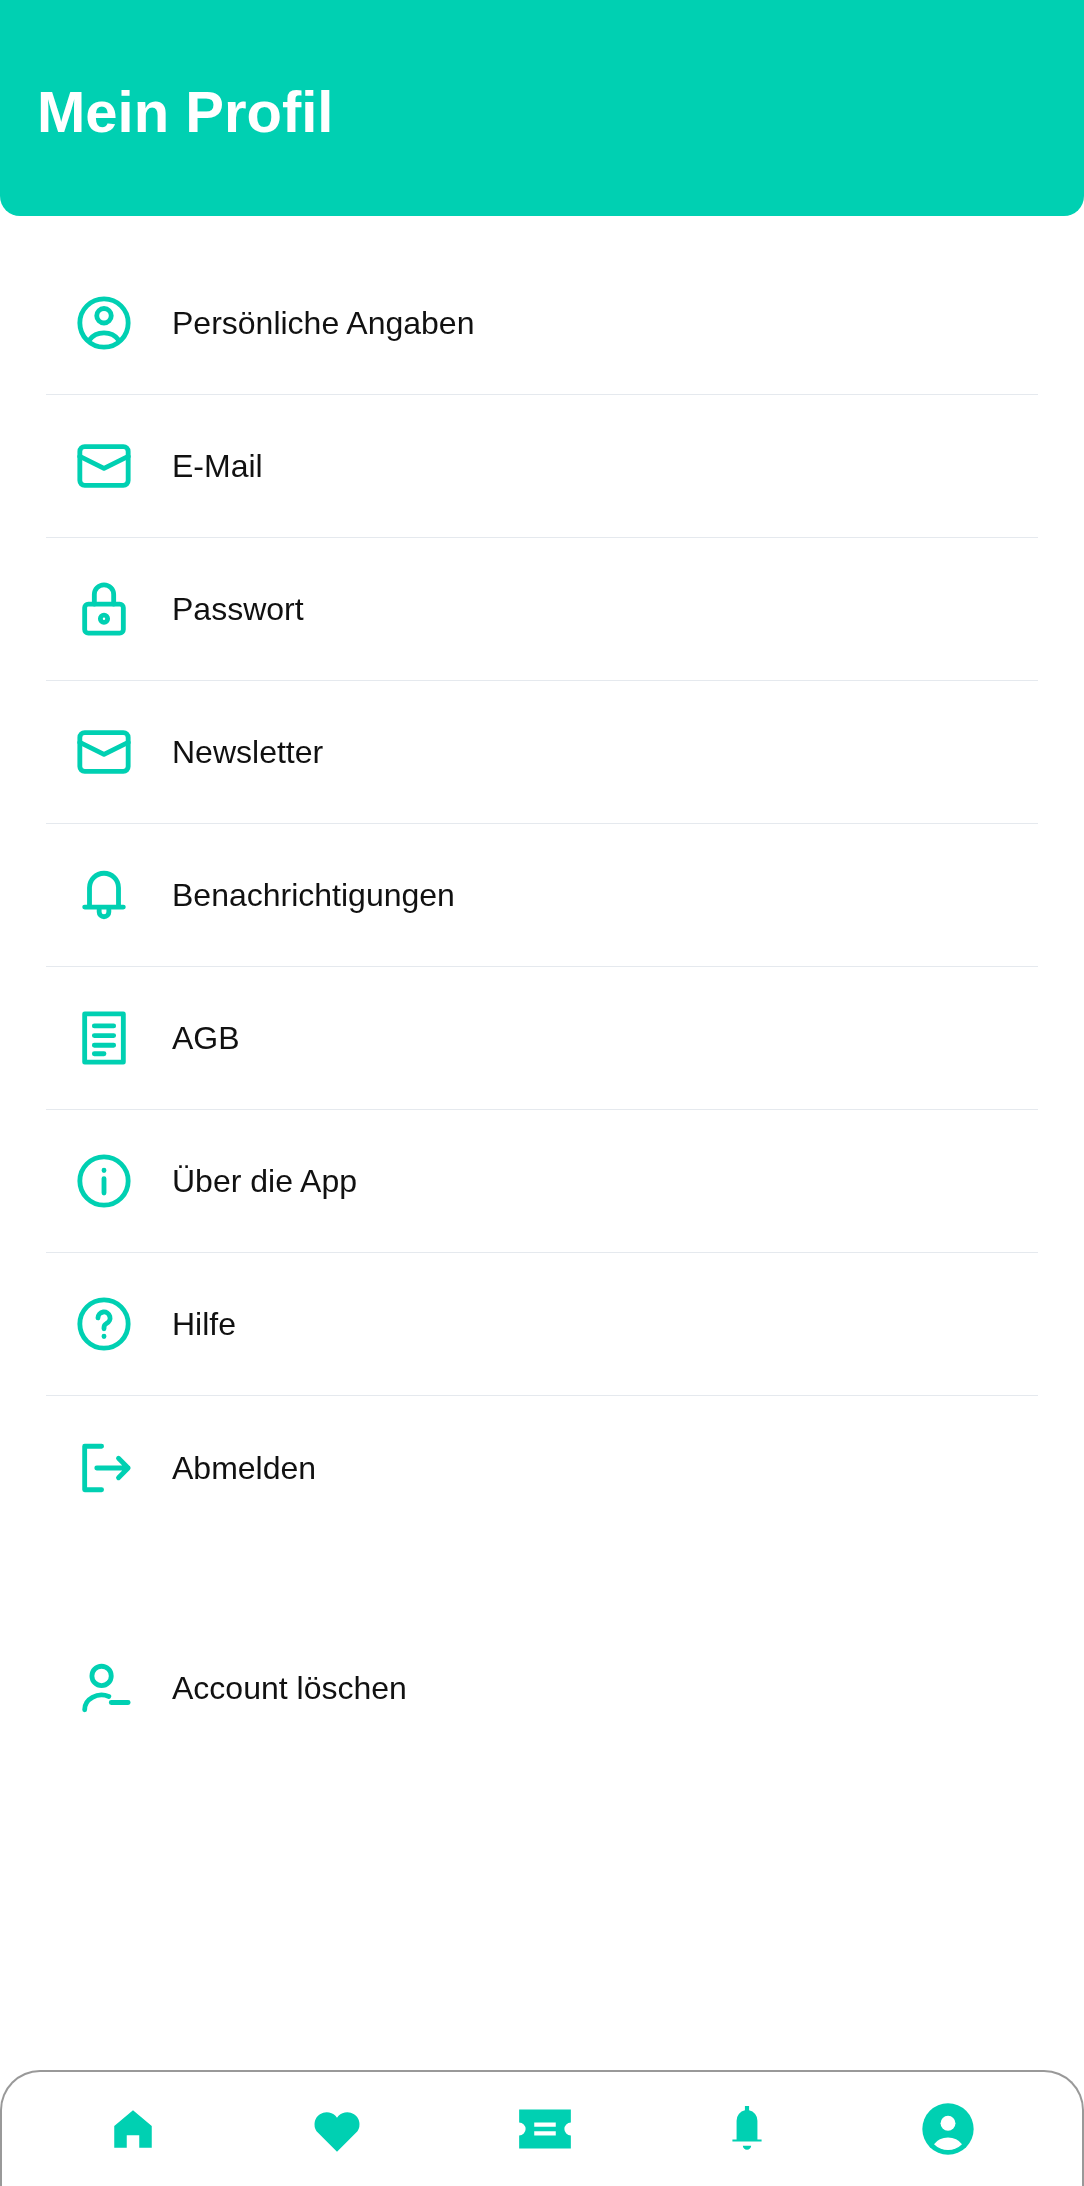 Image resolution: width=1084 pixels, height=2186 pixels. Describe the element at coordinates (542, 752) in the screenshot. I see `menu-item: Newsletter` at that location.